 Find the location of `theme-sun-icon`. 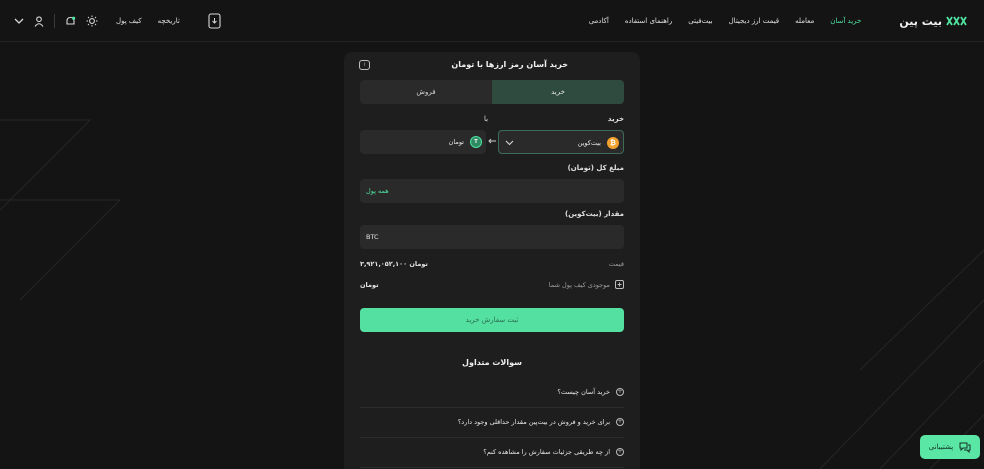

theme-sun-icon is located at coordinates (92, 21).